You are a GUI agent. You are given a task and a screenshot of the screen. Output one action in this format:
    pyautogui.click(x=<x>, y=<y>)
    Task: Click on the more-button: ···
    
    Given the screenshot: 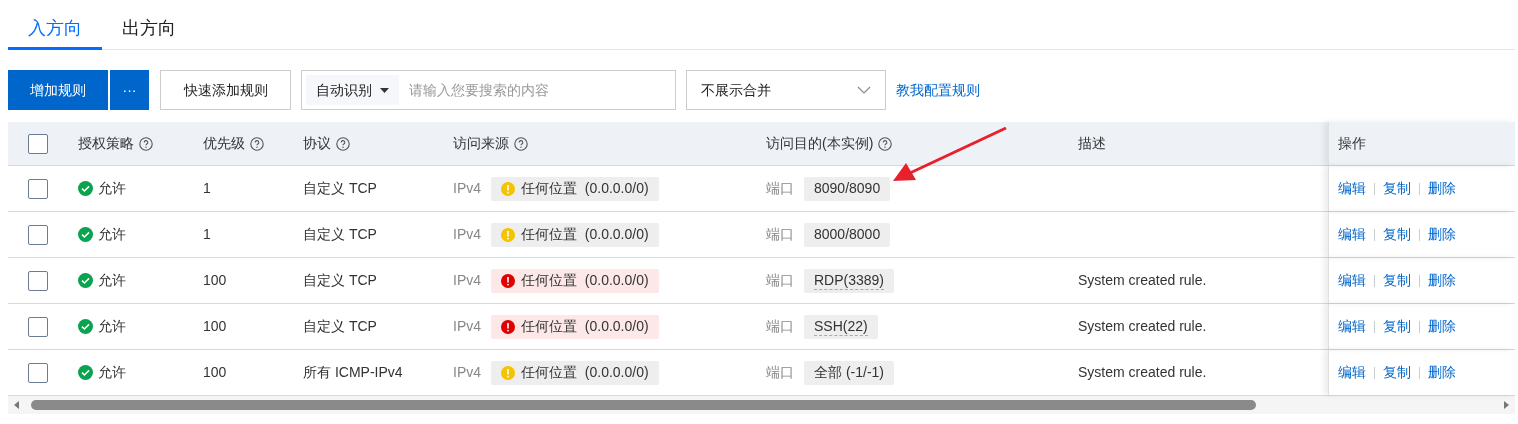 What is the action you would take?
    pyautogui.click(x=129, y=90)
    